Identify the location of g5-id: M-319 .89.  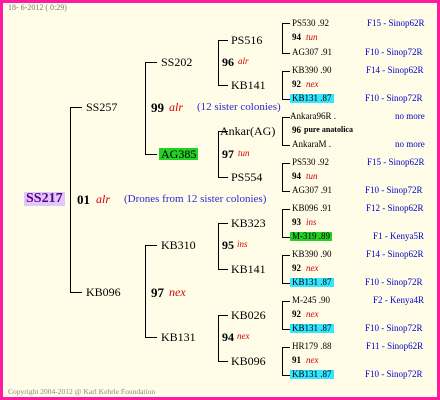
(311, 236).